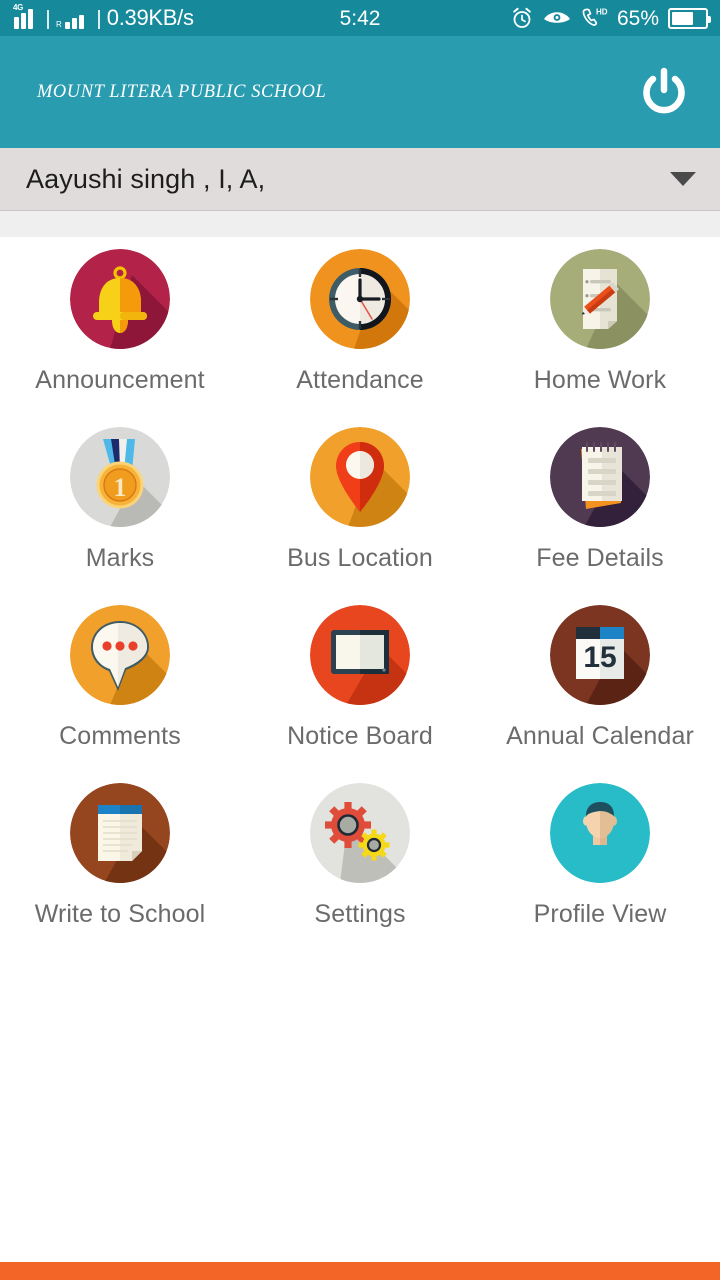 The image size is (720, 1280). I want to click on grid-item-label: Comments, so click(120, 736).